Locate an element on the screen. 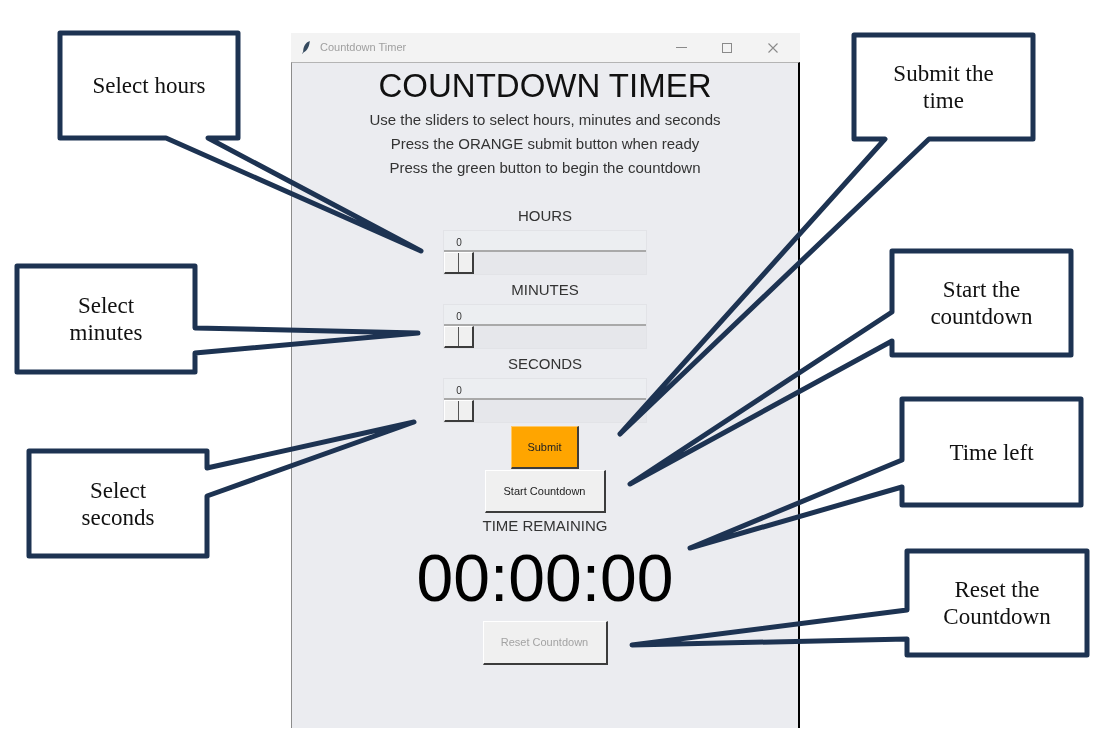 The image size is (1100, 737). maximize-icon is located at coordinates (727, 47).